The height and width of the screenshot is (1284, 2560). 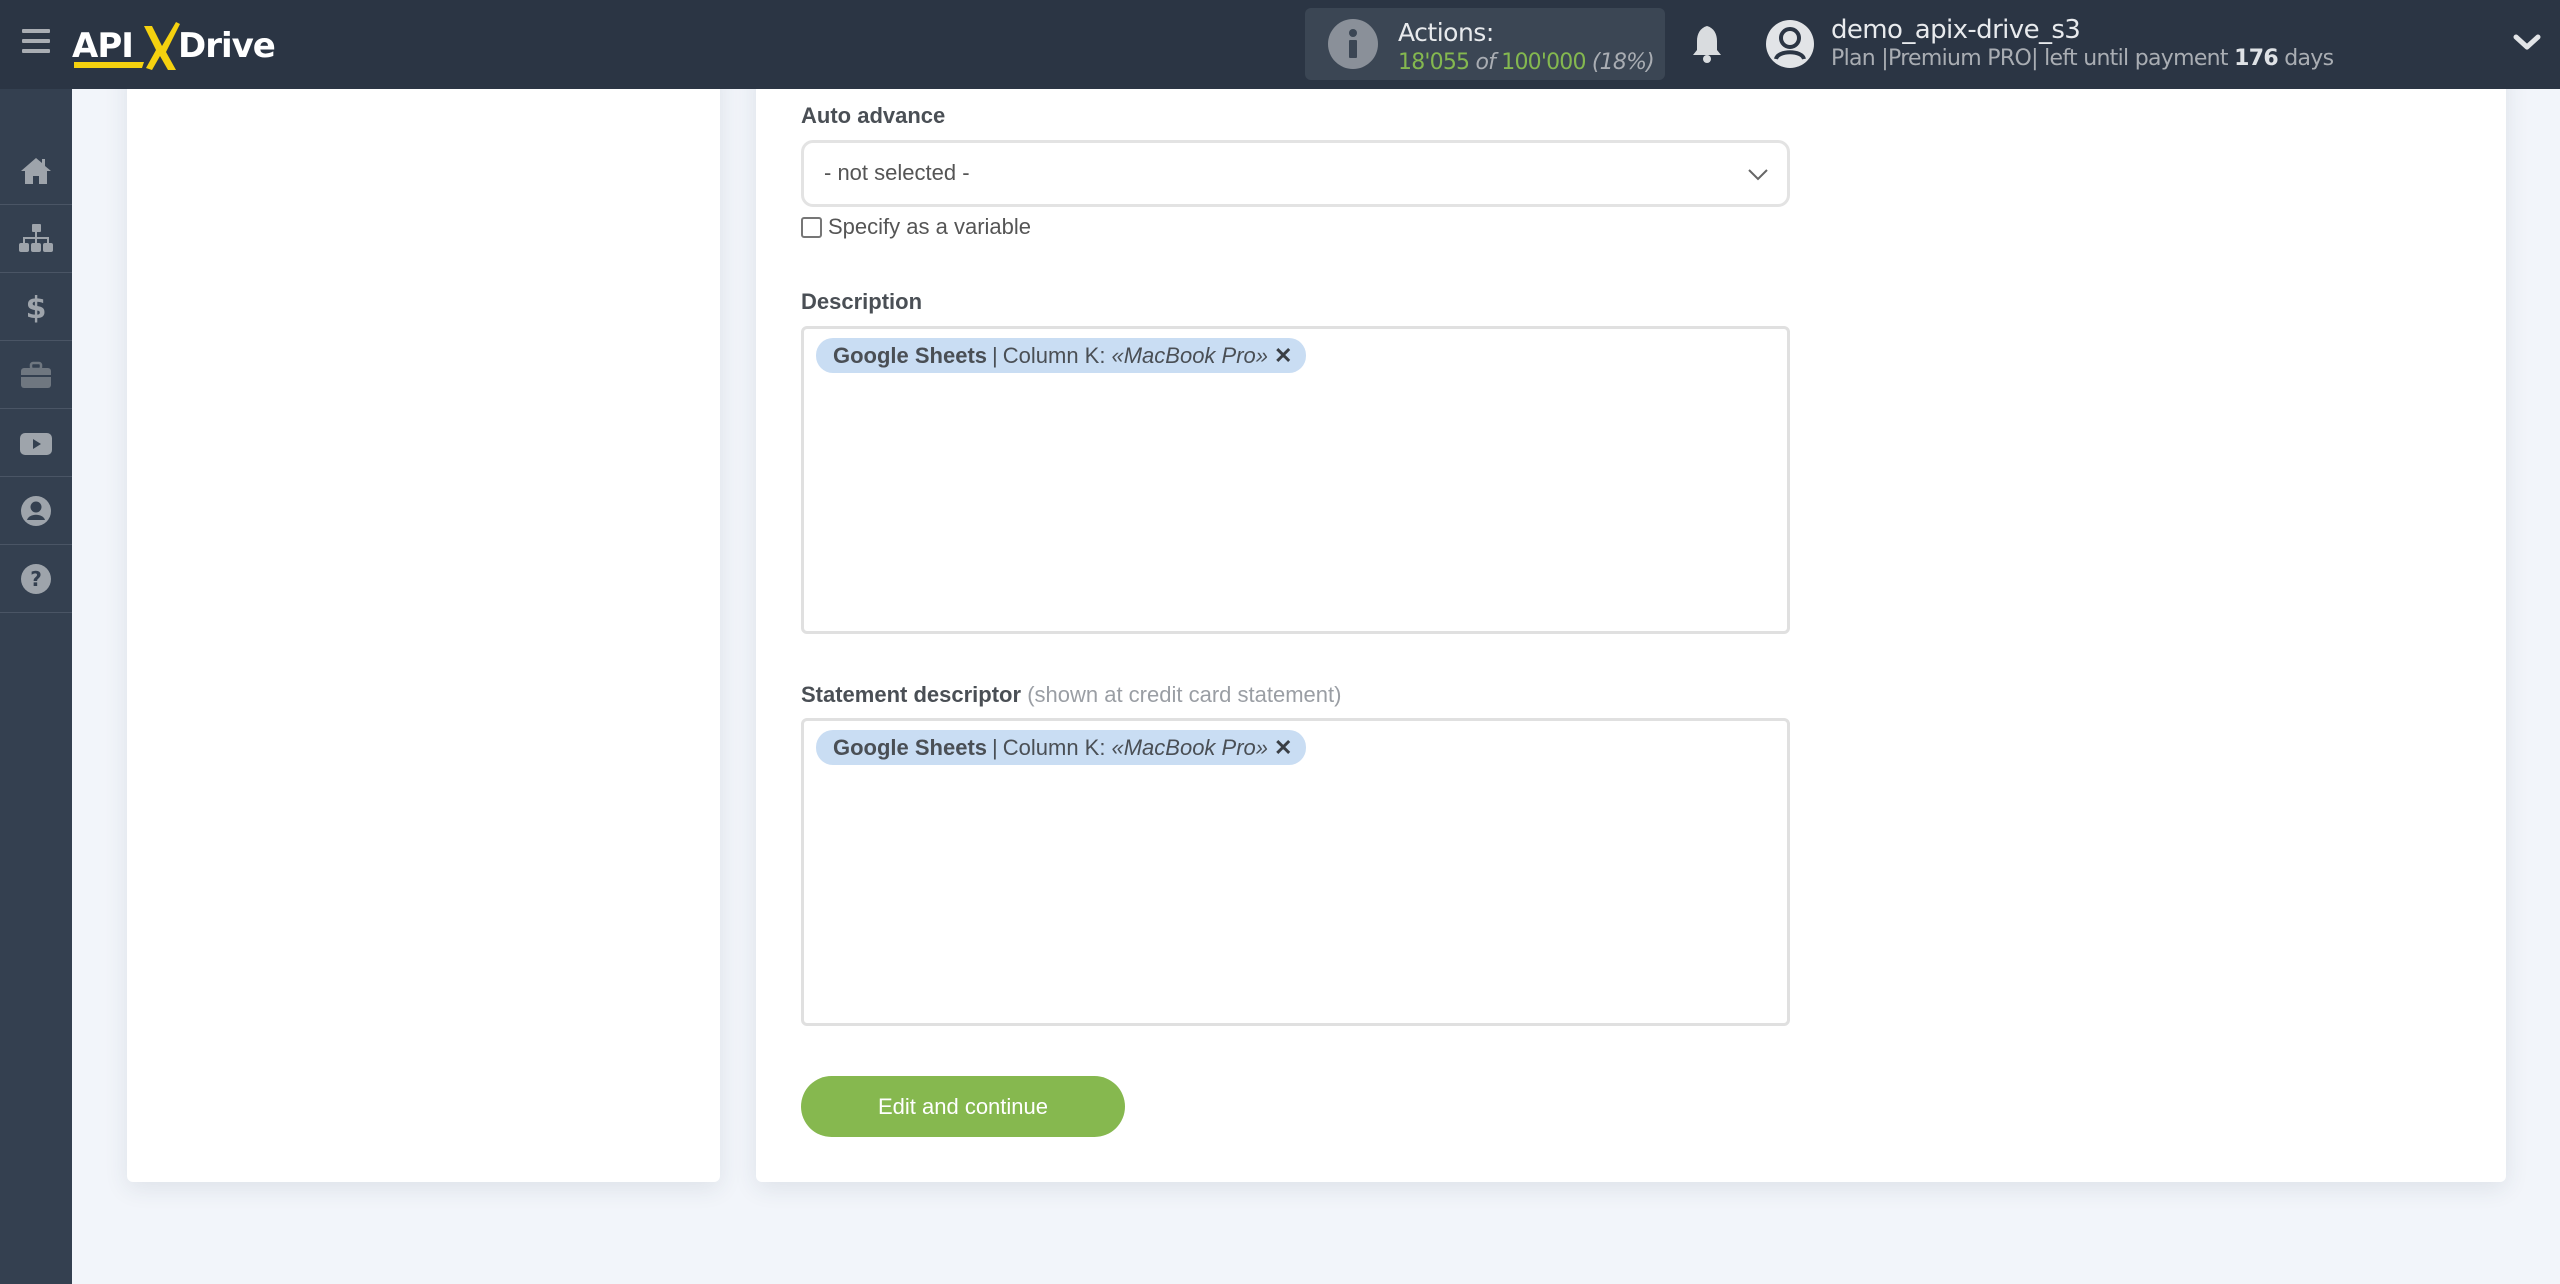 I want to click on user-avatar-icon, so click(x=1790, y=44).